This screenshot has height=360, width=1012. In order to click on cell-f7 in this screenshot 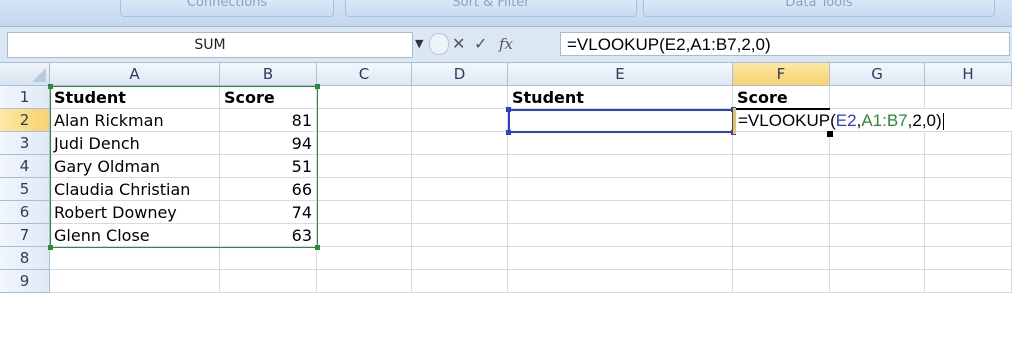, I will do `click(781, 235)`.